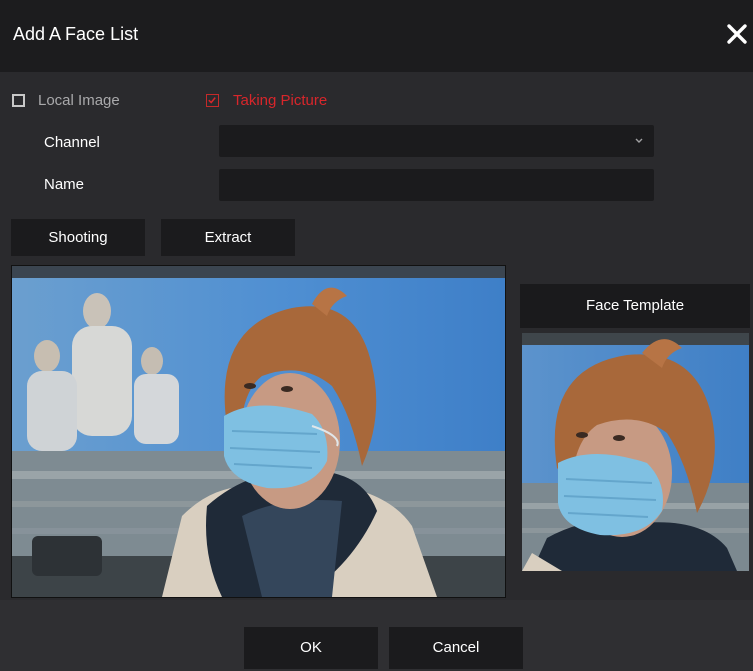 This screenshot has width=753, height=671. What do you see at coordinates (76, 34) in the screenshot?
I see `dialog-title: Add A Face List` at bounding box center [76, 34].